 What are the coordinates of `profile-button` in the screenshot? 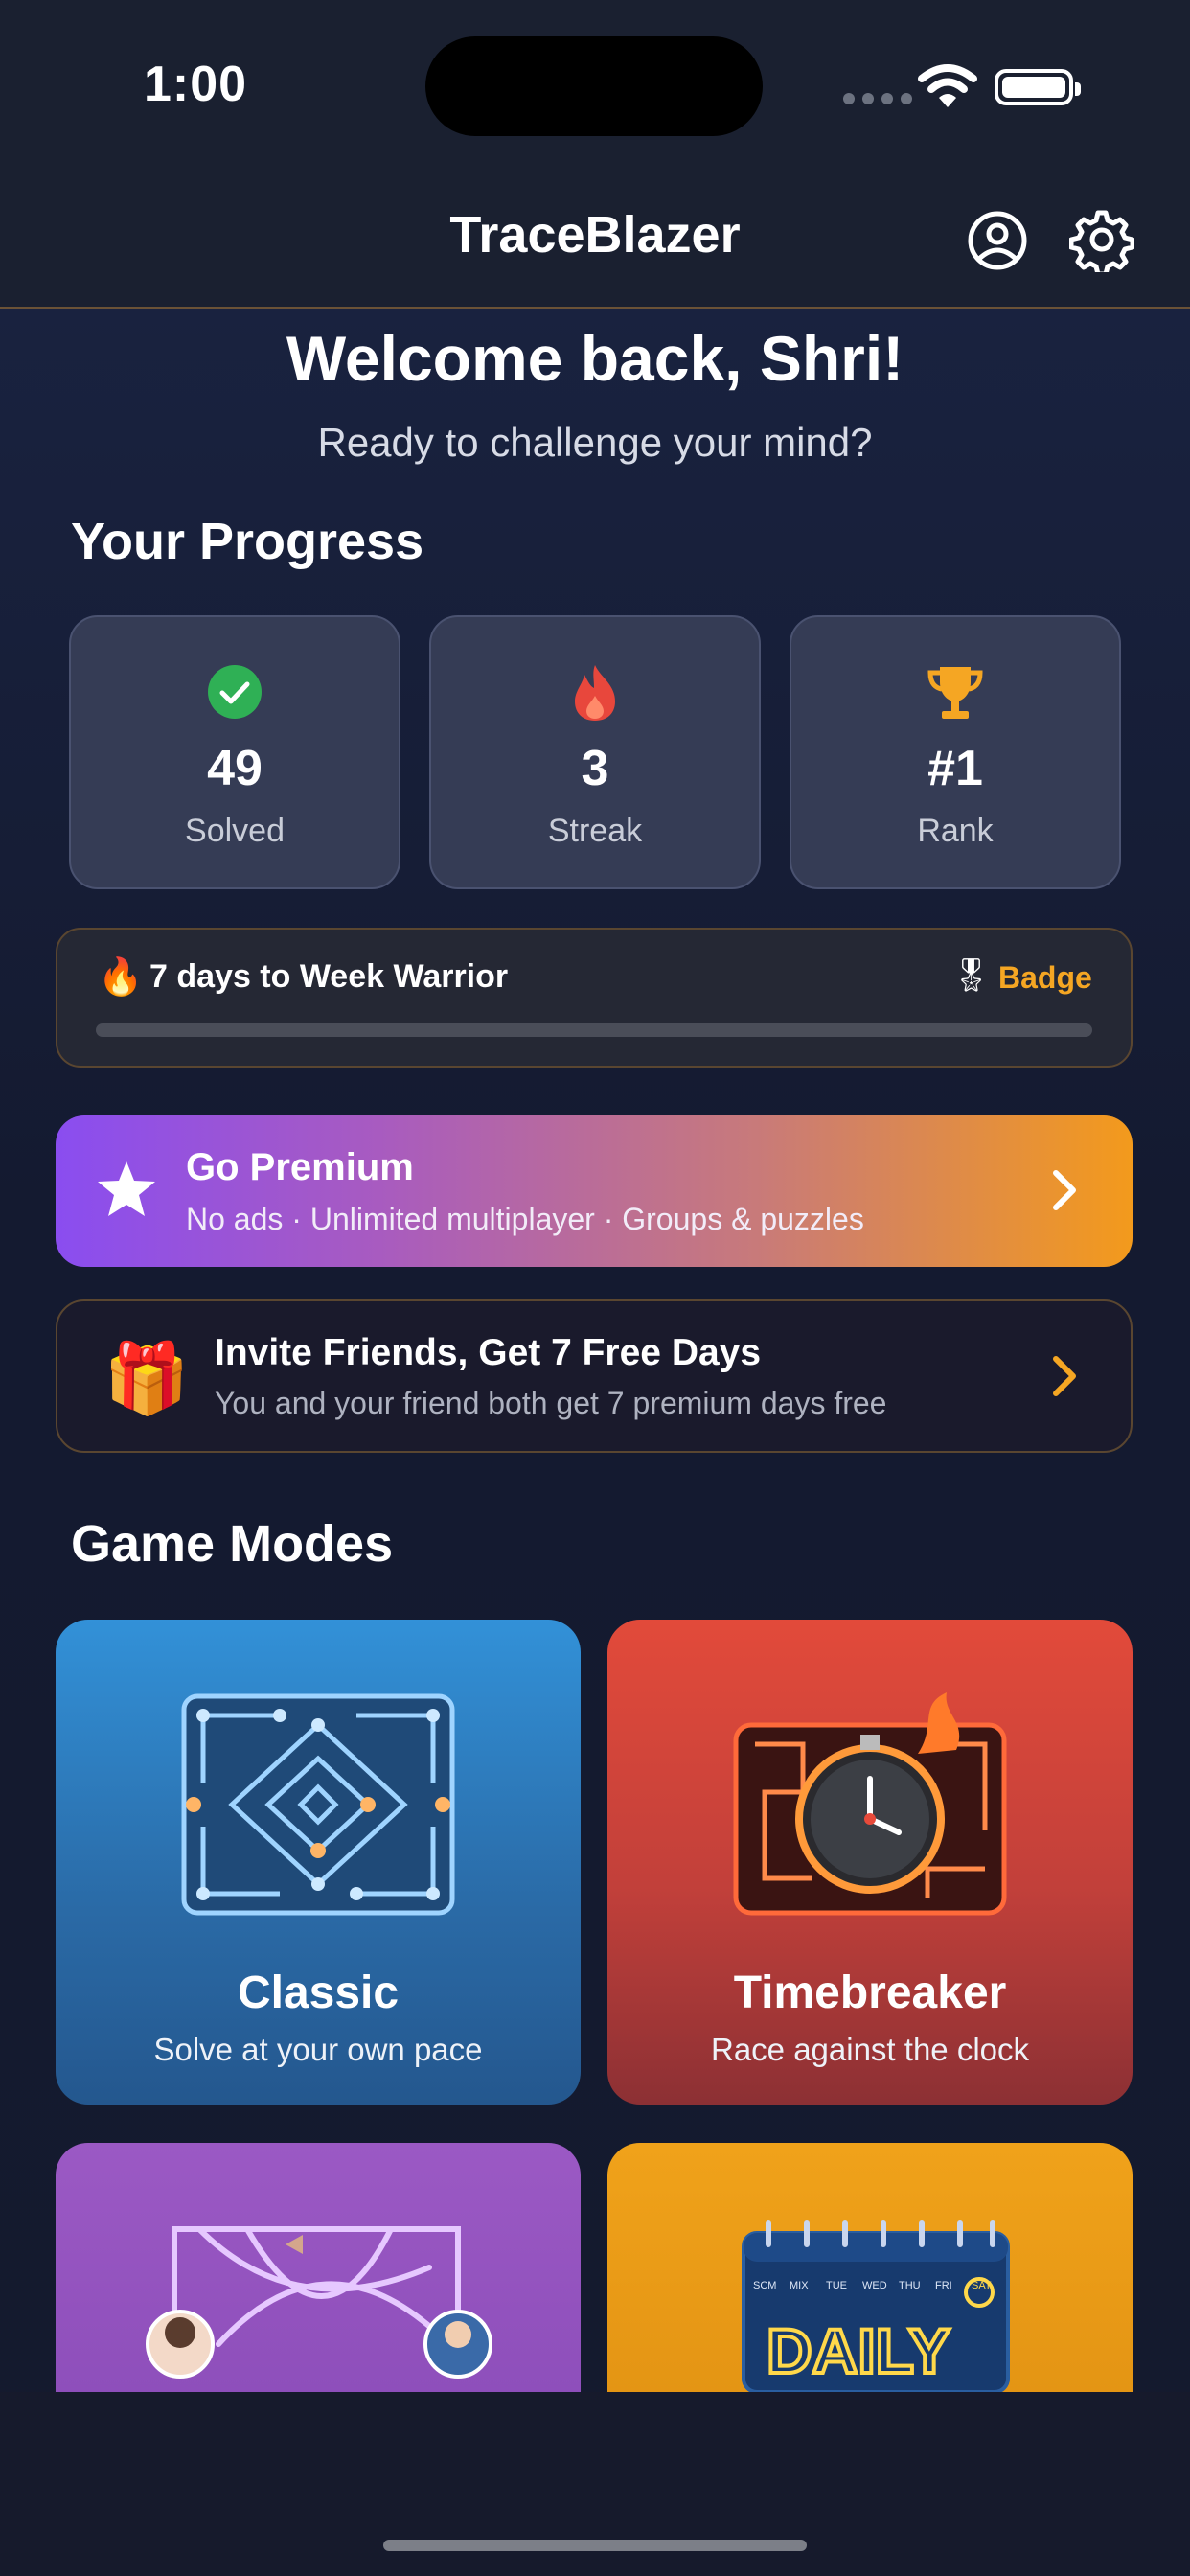 It's located at (998, 240).